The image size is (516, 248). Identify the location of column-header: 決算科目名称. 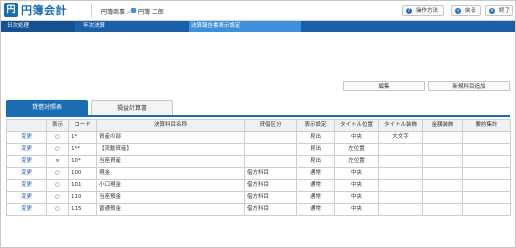
(170, 125).